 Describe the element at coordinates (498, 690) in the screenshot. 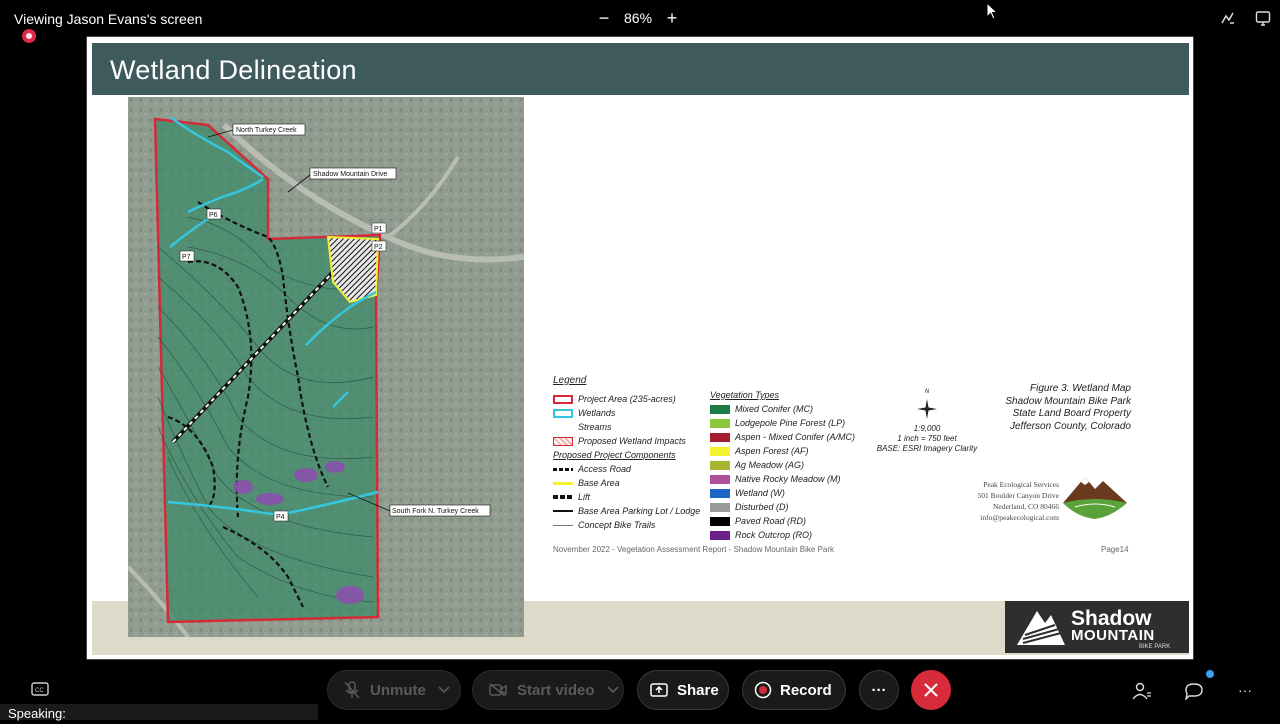

I see `camera-off-icon` at that location.